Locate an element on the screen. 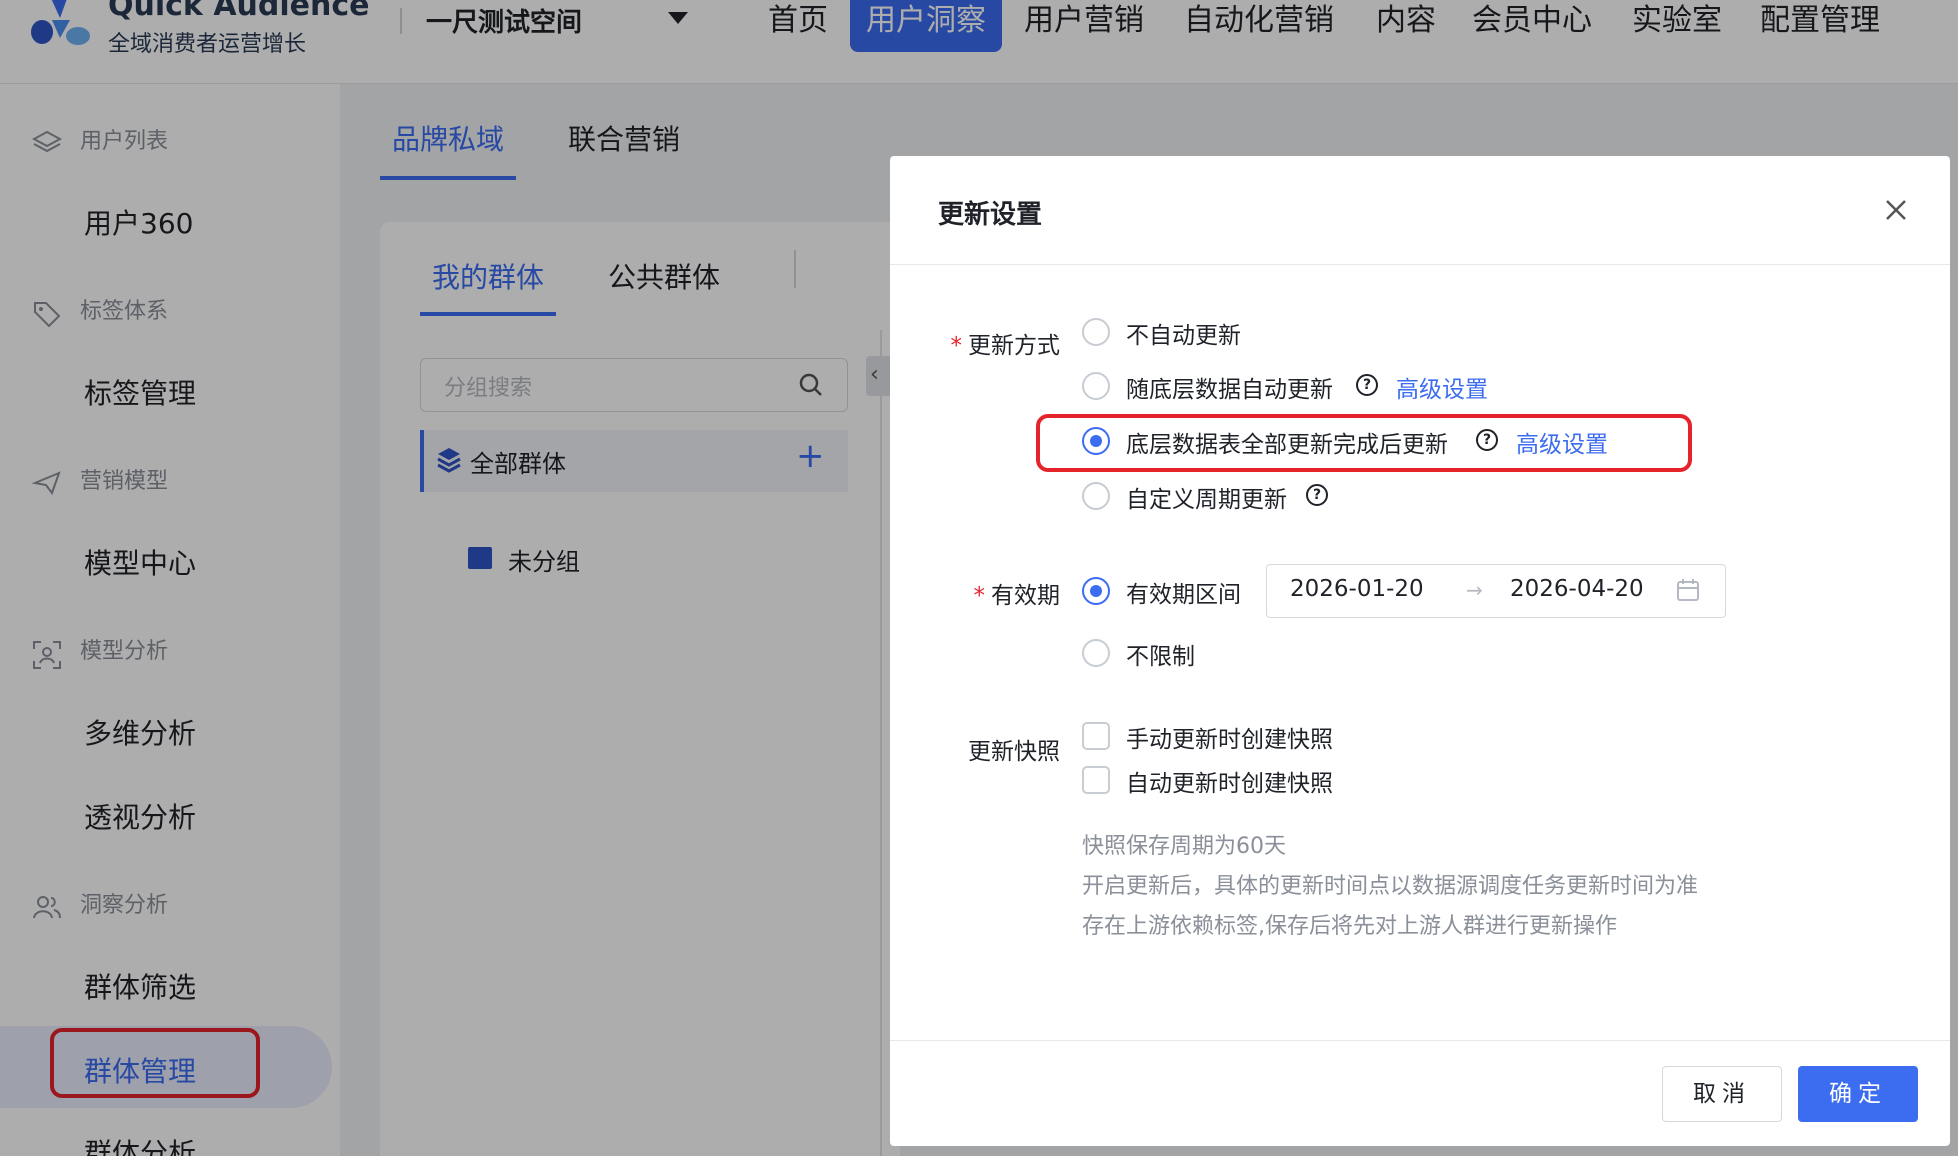 The height and width of the screenshot is (1156, 1958). arrow-right-icon: → is located at coordinates (1474, 590).